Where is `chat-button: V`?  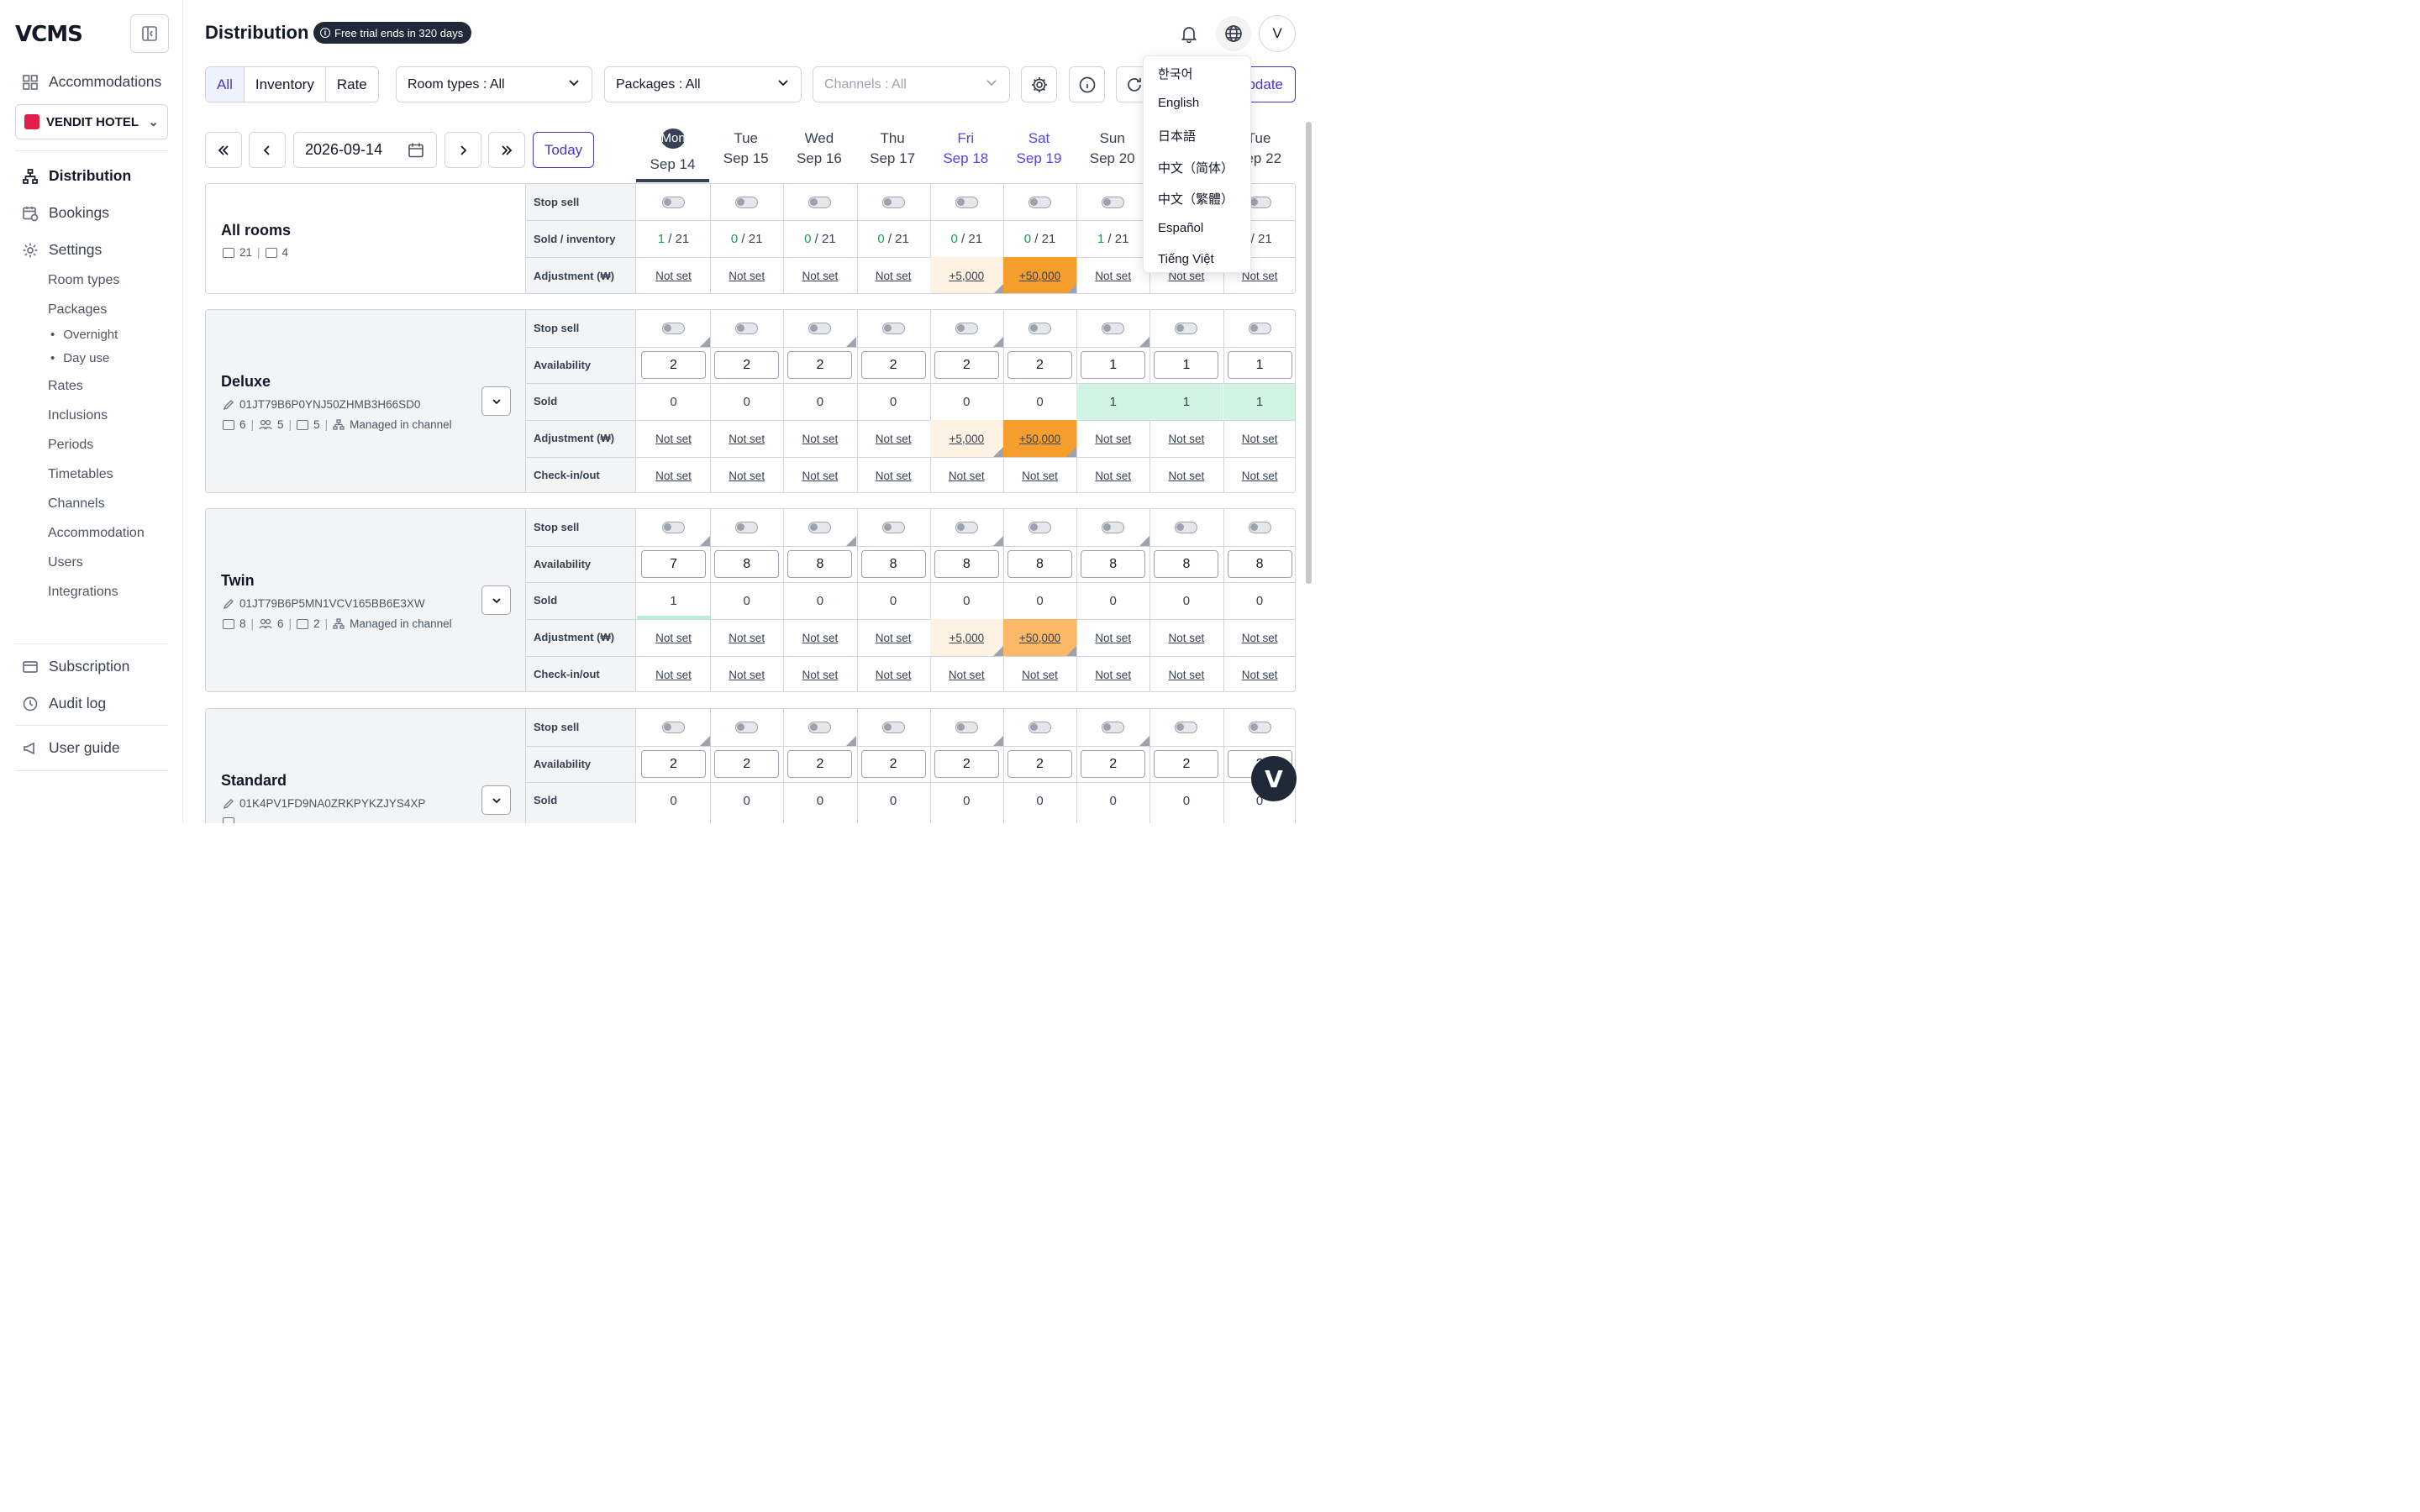 chat-button: V is located at coordinates (1274, 778).